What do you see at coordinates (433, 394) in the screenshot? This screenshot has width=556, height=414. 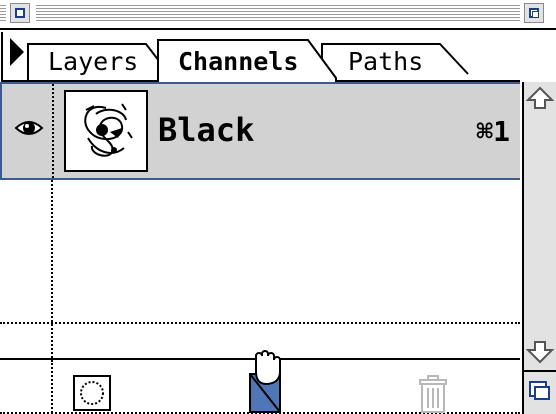 I see `trash-can-icon` at bounding box center [433, 394].